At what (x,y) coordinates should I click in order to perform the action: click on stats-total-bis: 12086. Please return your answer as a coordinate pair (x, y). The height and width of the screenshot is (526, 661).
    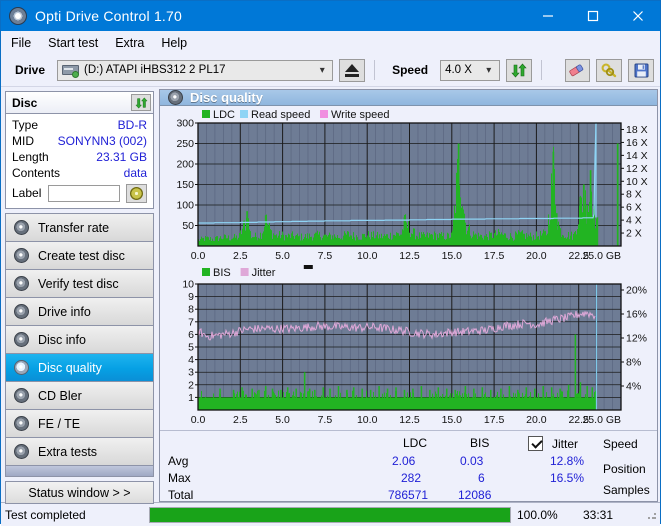
    Looking at the image, I should click on (474, 495).